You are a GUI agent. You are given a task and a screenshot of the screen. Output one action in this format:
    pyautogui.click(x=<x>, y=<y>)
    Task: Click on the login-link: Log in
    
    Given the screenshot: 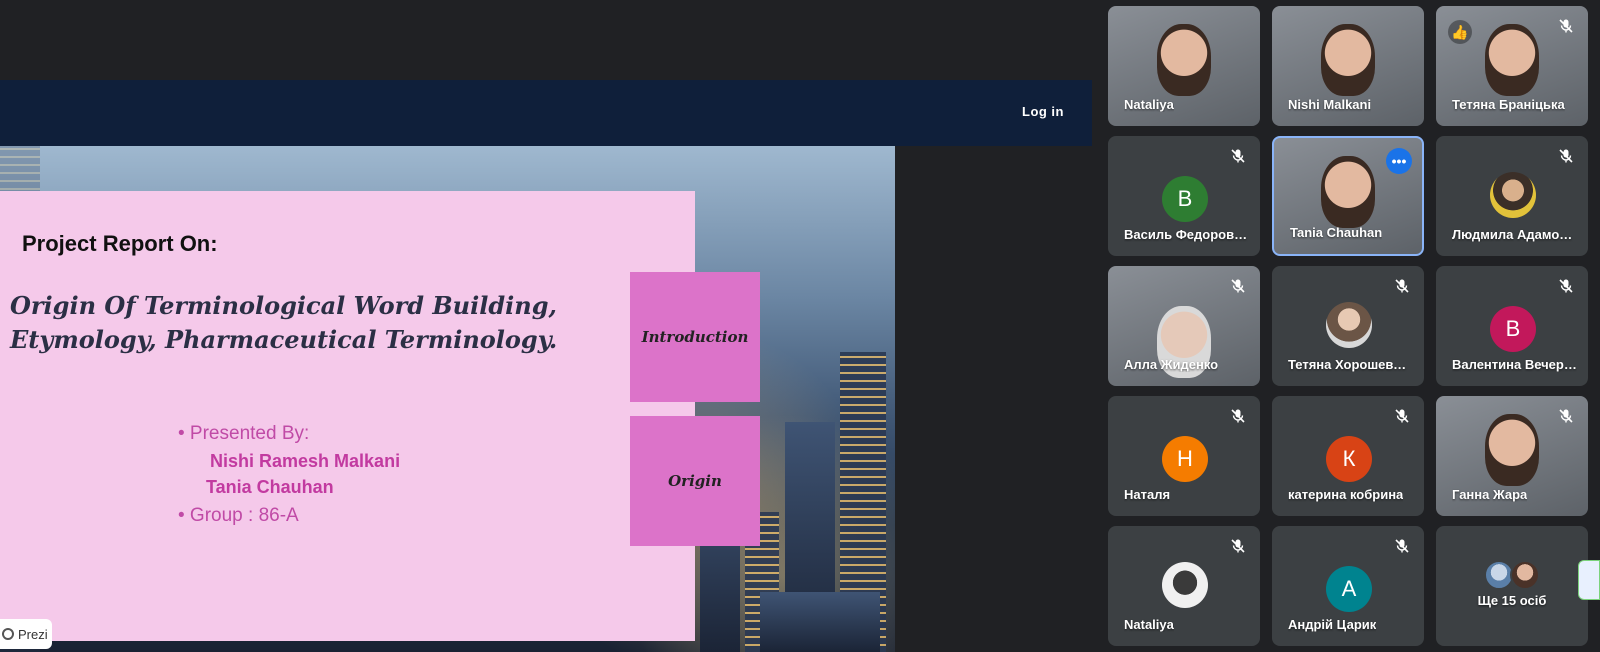 What is the action you would take?
    pyautogui.click(x=1043, y=111)
    